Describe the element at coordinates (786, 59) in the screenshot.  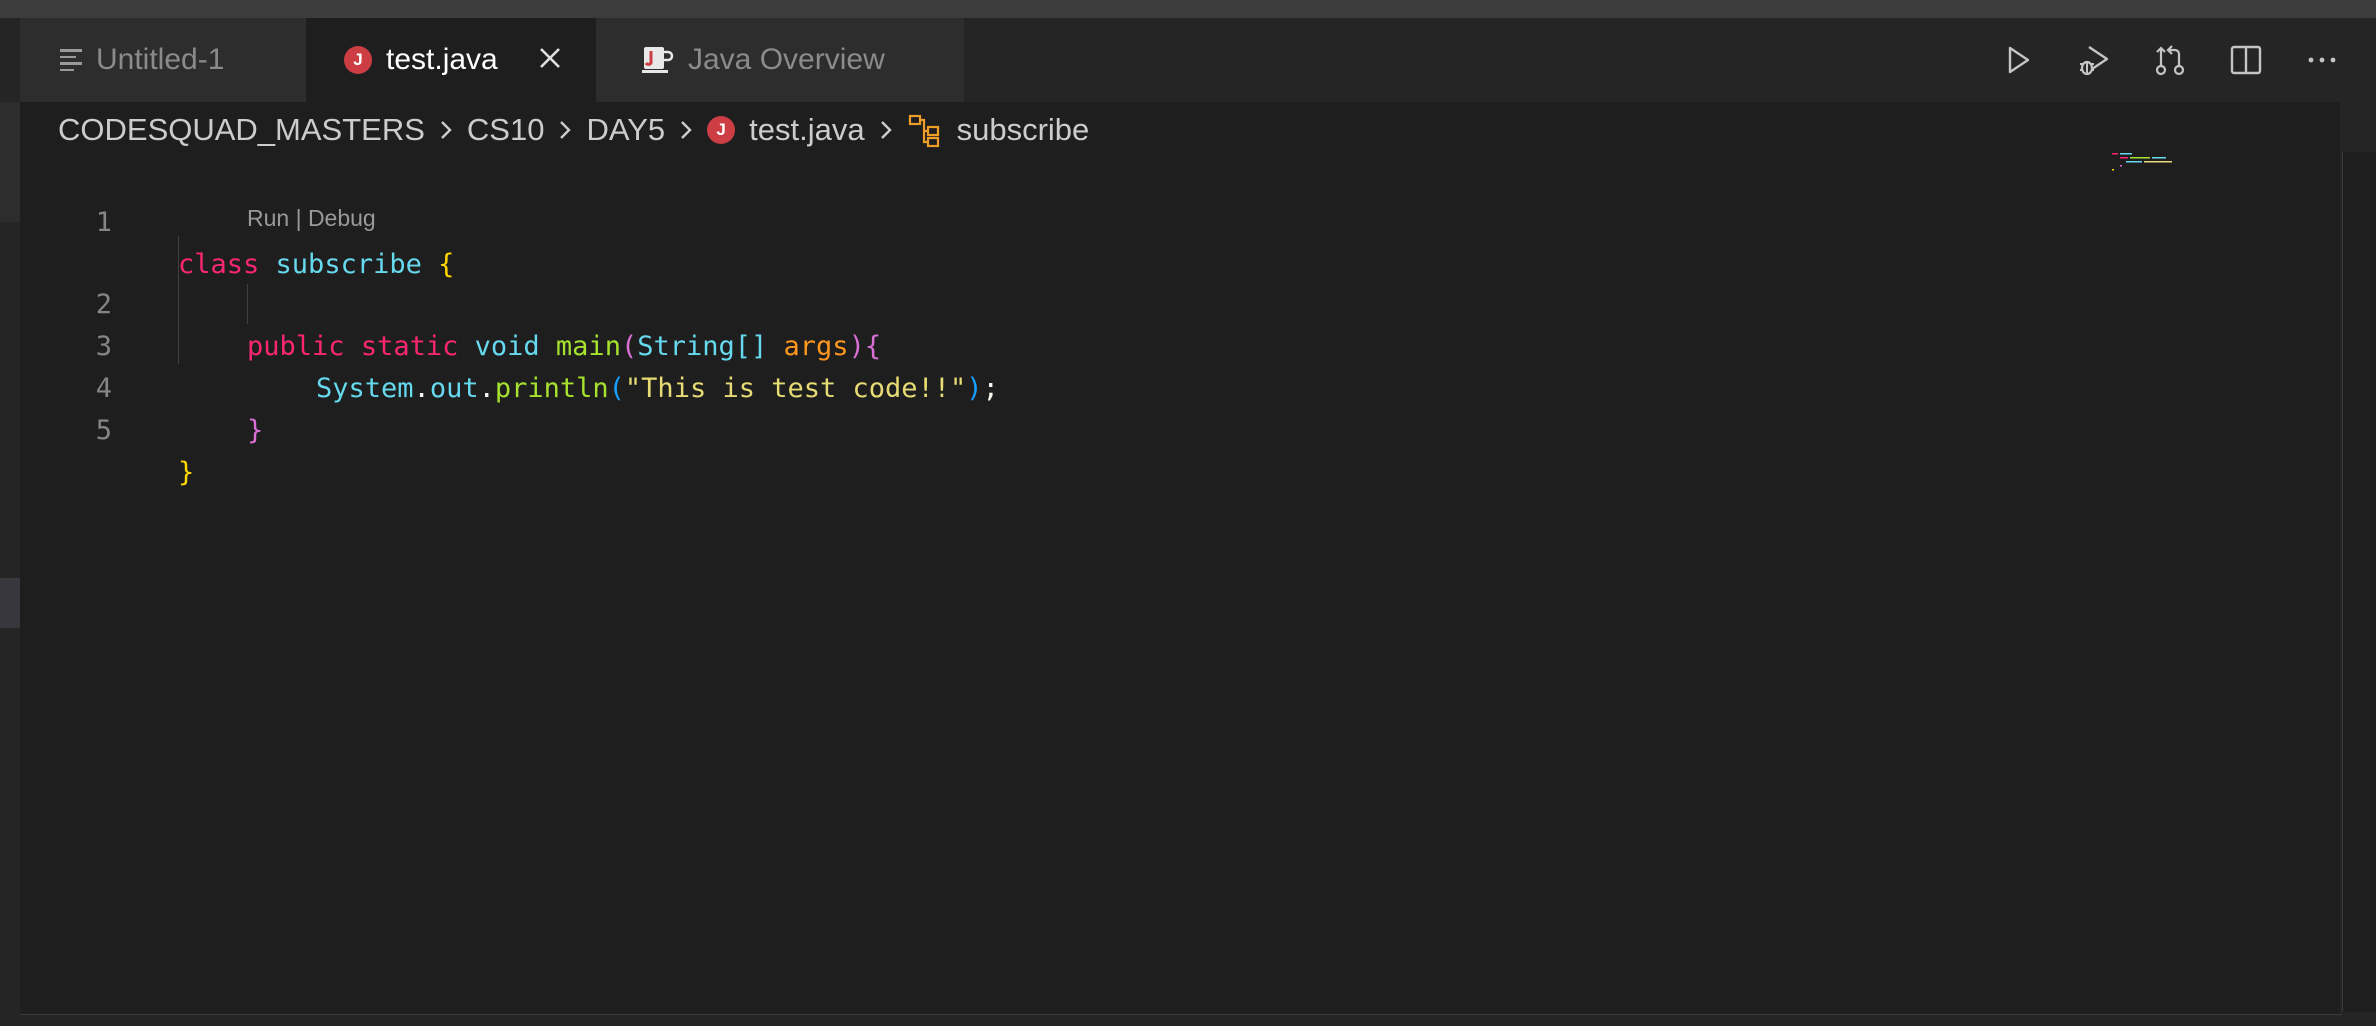
I see `tab-label: Java Overview` at that location.